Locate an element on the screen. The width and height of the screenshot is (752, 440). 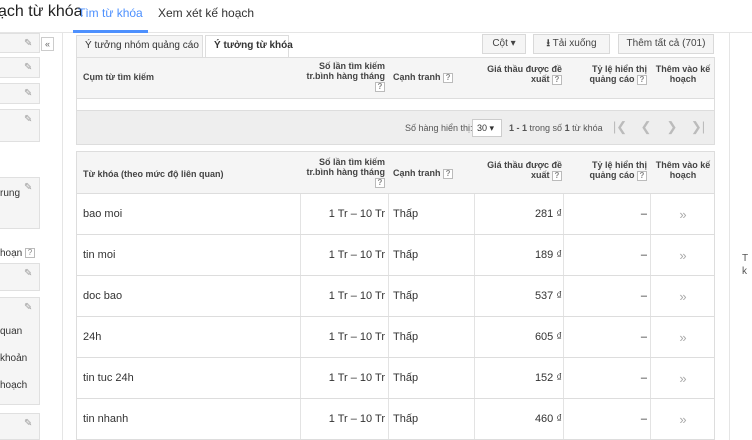
bid-cell: 189 ₫ is located at coordinates (548, 255).